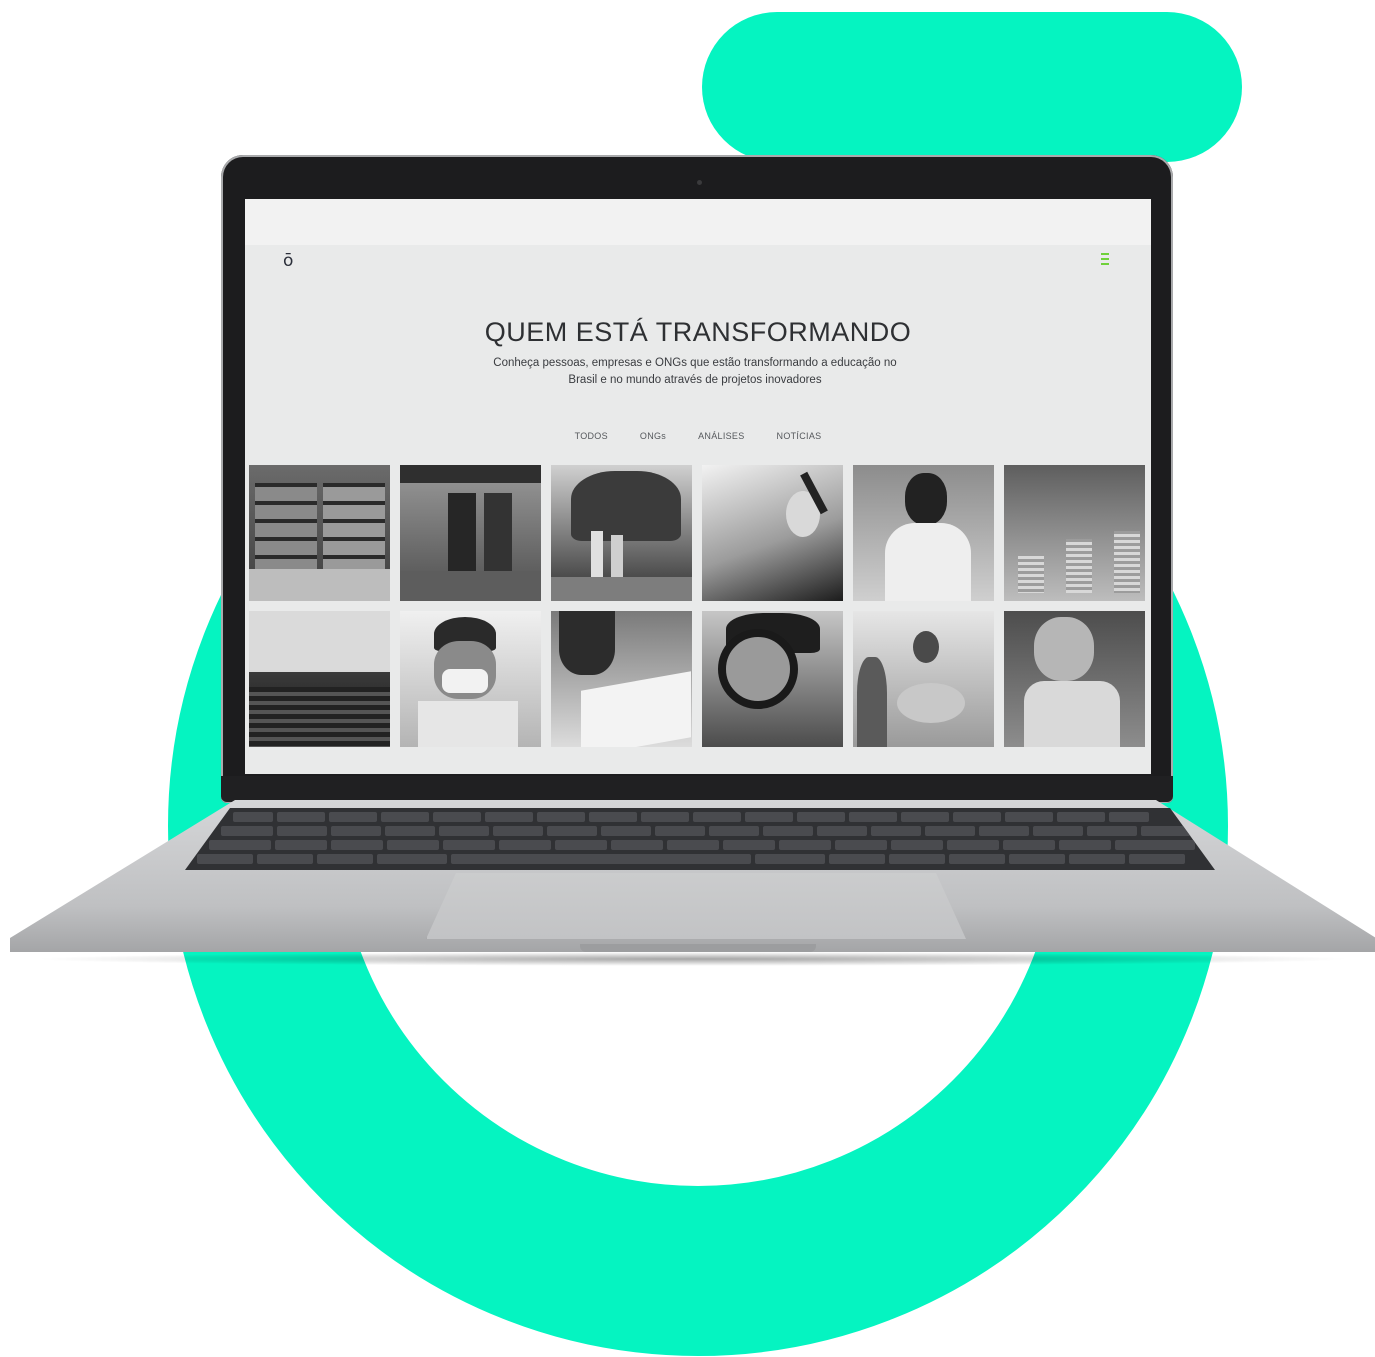 This screenshot has height=1357, width=1375. Describe the element at coordinates (1074, 533) in the screenshot. I see `gallery-tile-coins` at that location.